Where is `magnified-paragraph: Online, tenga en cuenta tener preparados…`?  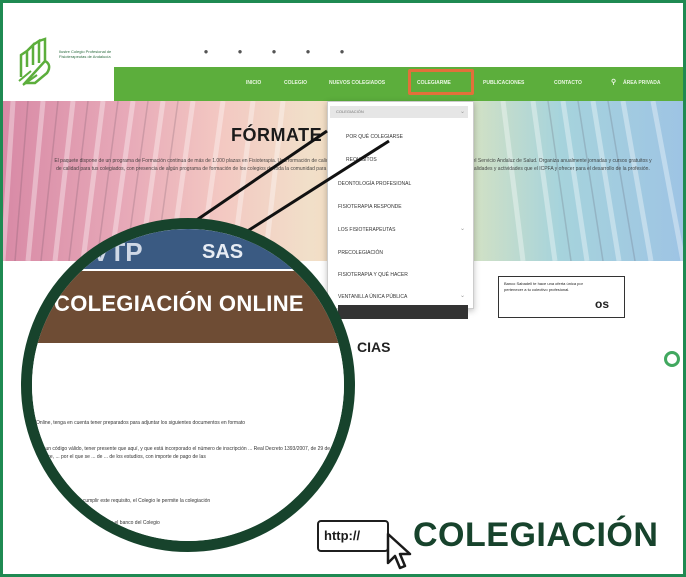 magnified-paragraph: Online, tenga en cuenta tener preparados… is located at coordinates (141, 423).